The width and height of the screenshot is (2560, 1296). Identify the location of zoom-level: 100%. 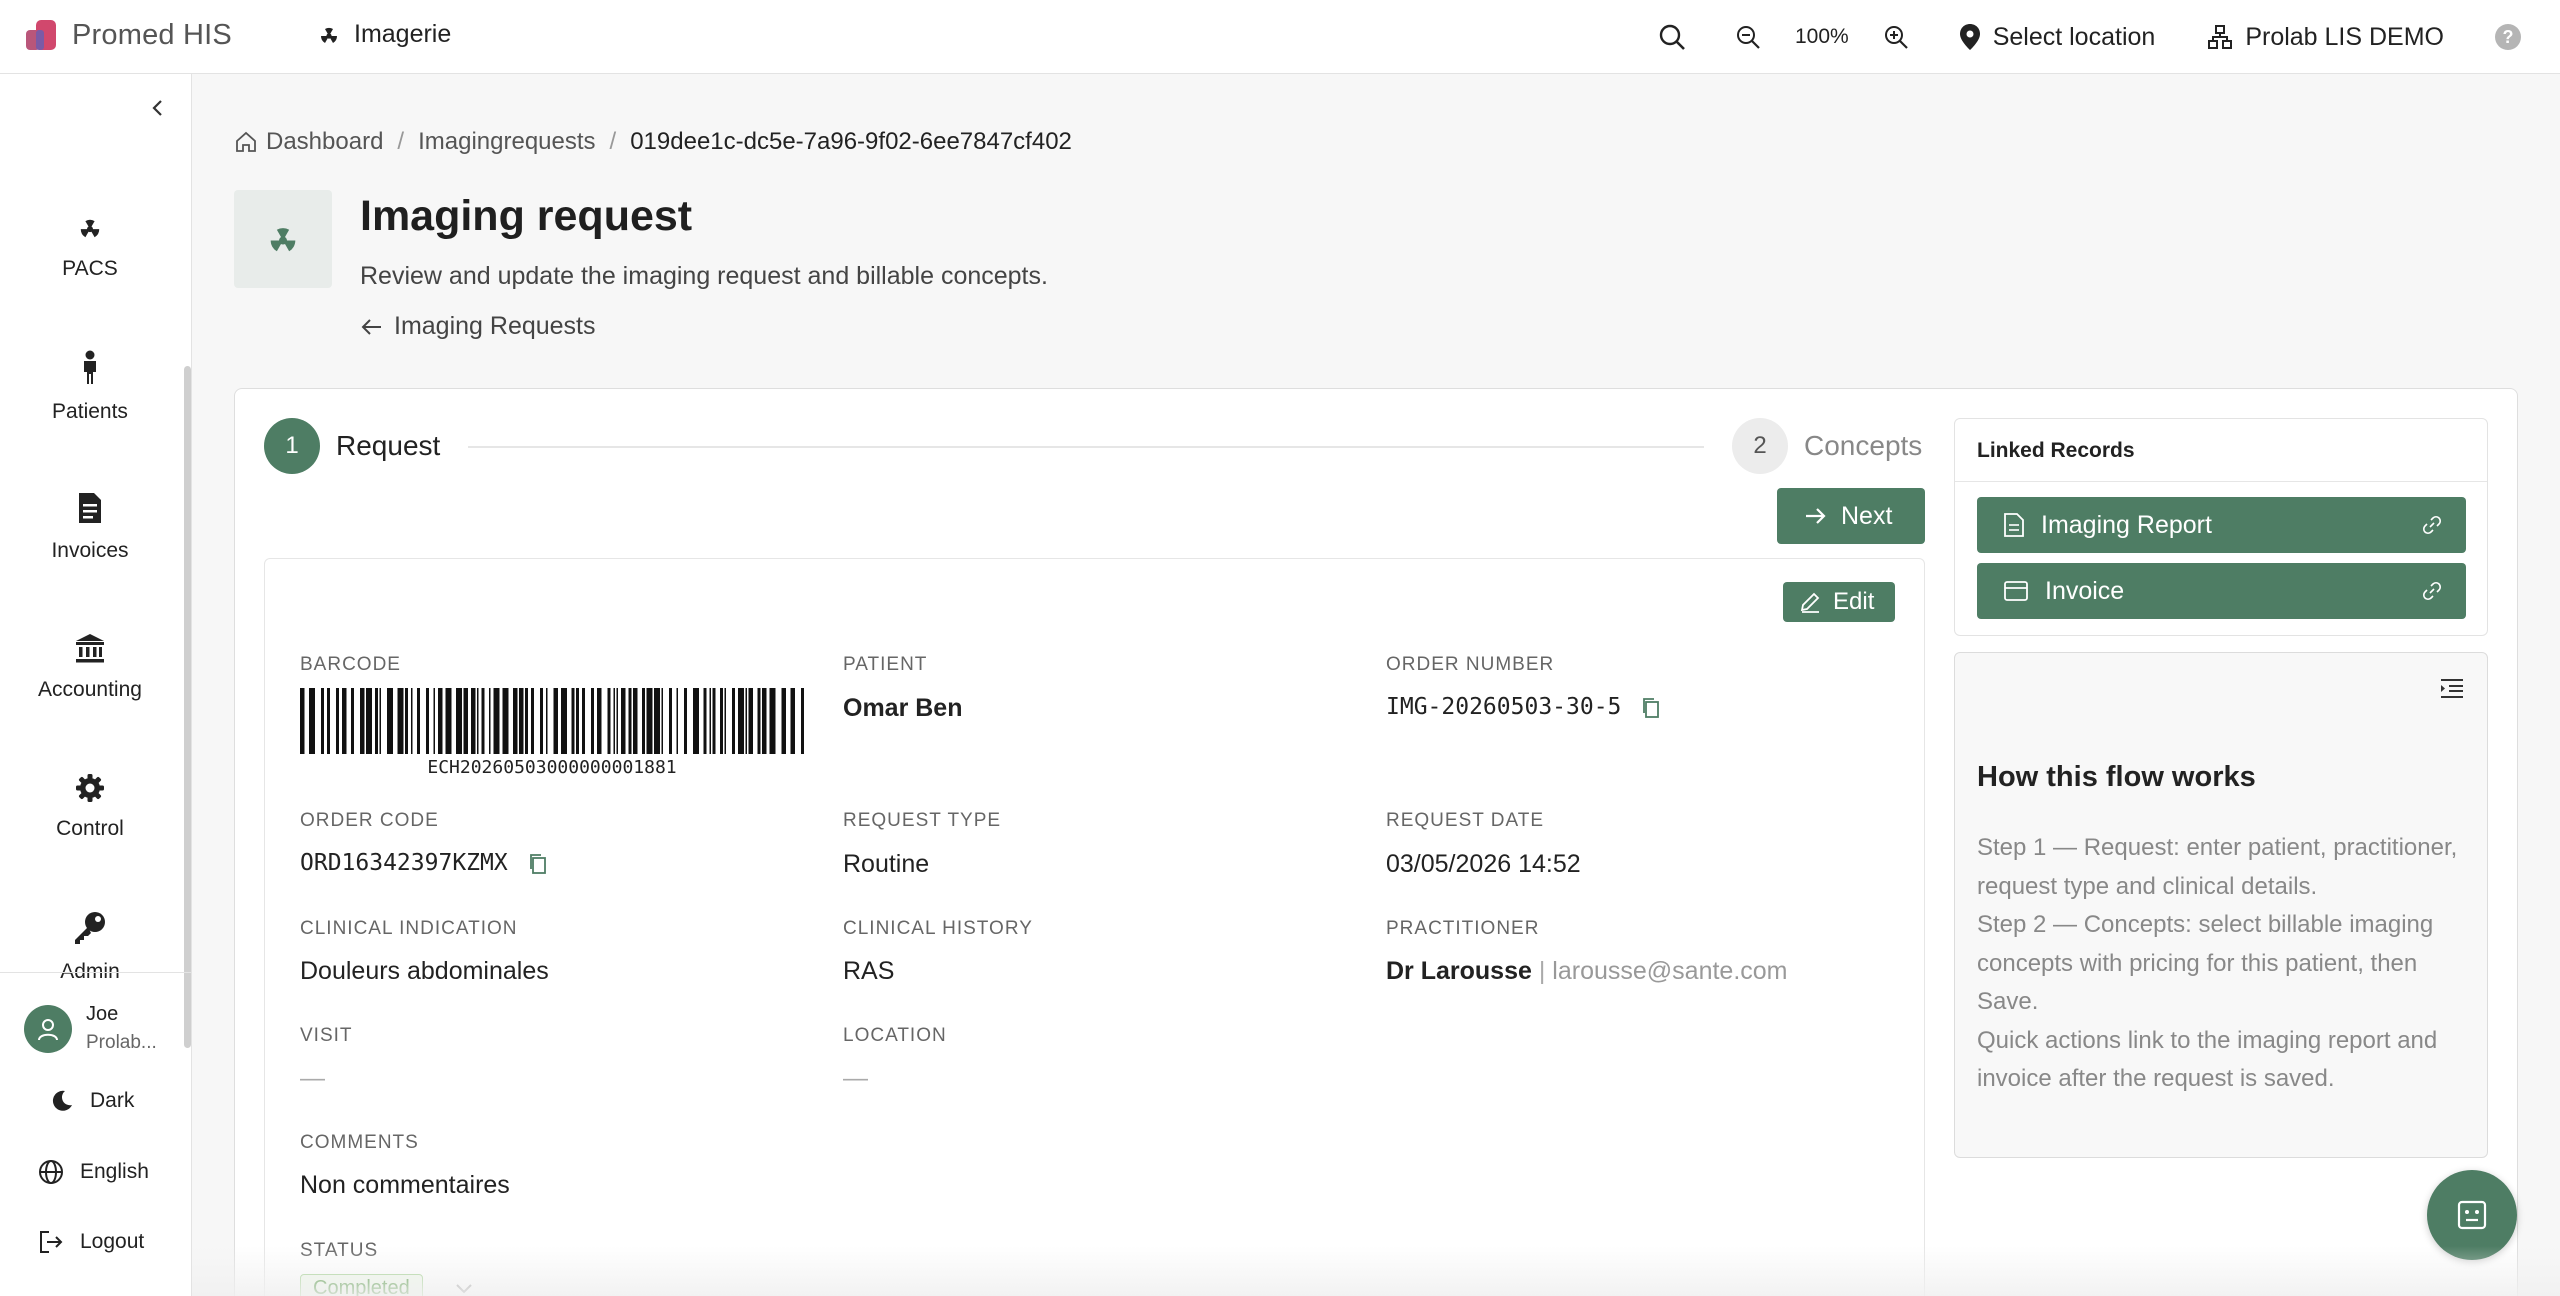
(1821, 36).